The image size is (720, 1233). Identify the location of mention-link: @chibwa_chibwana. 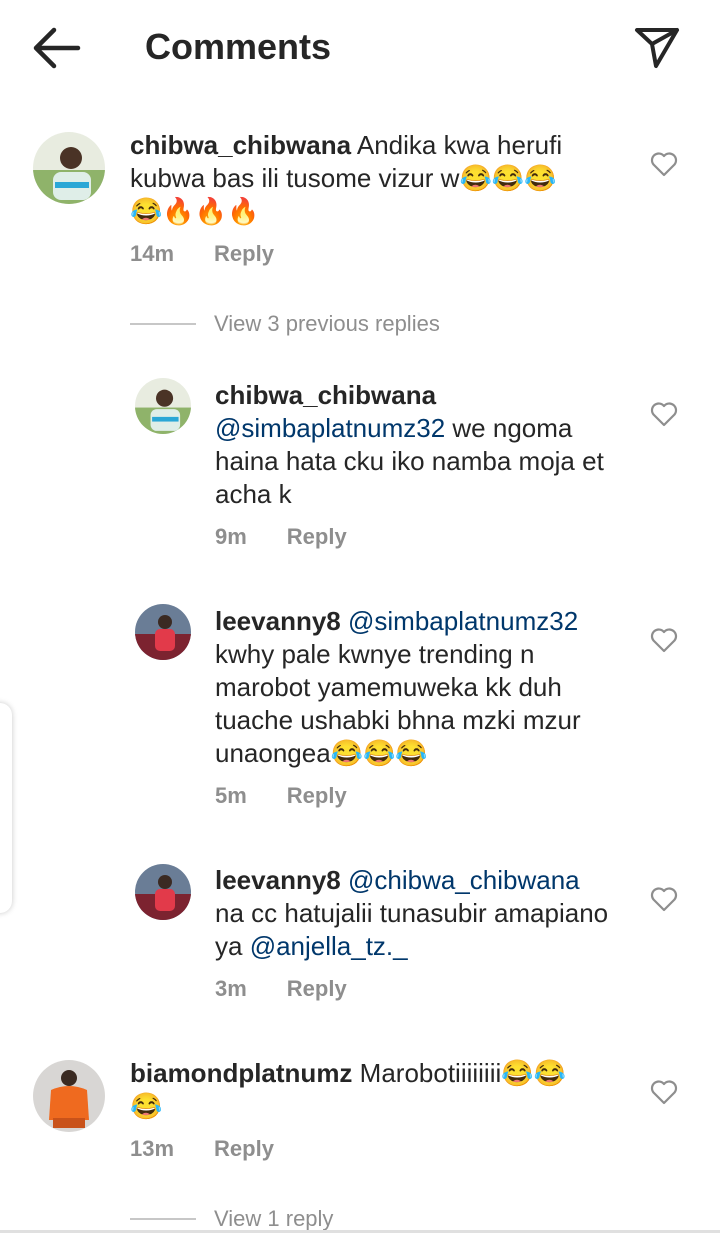
(464, 880).